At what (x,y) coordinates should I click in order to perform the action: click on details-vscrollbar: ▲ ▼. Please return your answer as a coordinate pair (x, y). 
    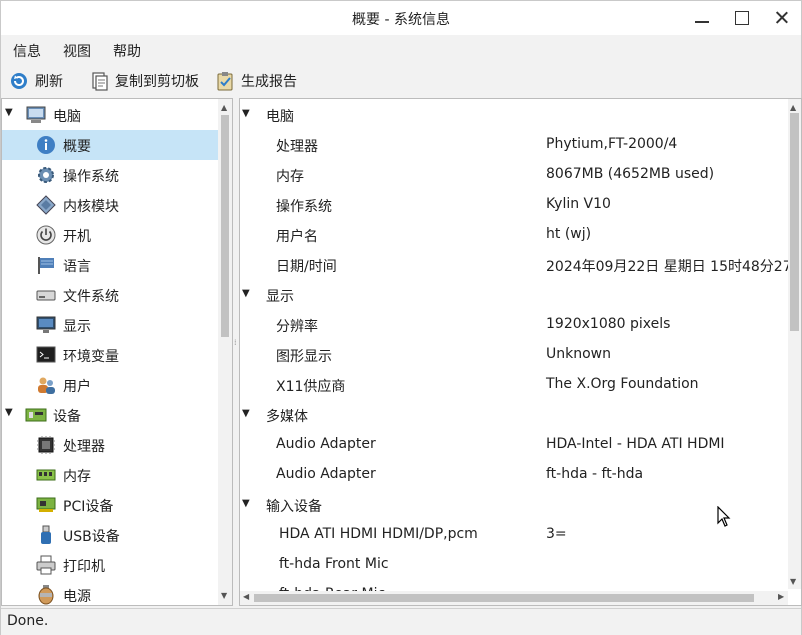
    Looking at the image, I should click on (794, 344).